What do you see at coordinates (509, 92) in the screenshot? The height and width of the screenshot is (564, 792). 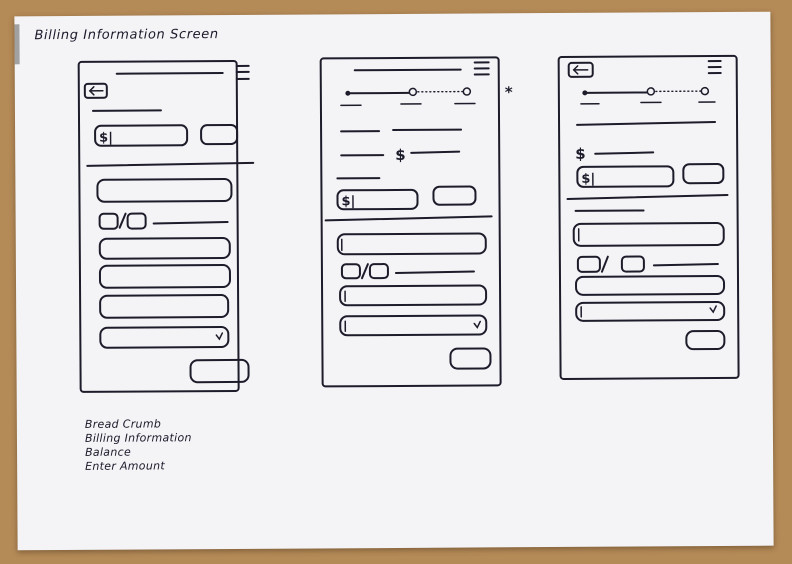 I see `annotation-star: *` at bounding box center [509, 92].